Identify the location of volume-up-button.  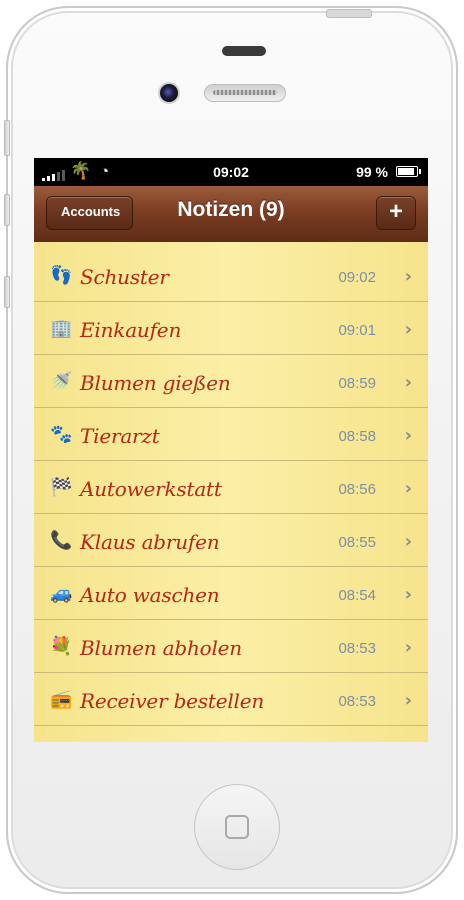
(7, 210).